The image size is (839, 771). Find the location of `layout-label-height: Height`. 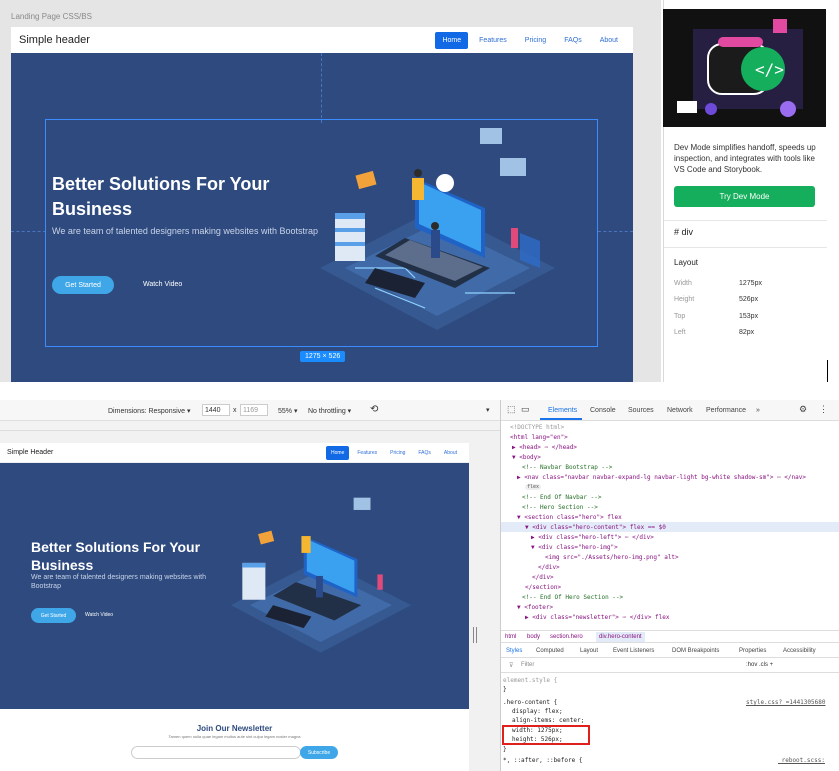

layout-label-height: Height is located at coordinates (684, 299).